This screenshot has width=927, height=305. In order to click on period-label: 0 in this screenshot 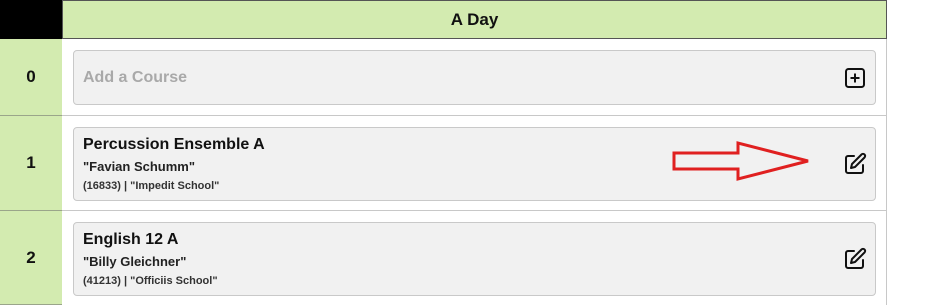, I will do `click(31, 77)`.